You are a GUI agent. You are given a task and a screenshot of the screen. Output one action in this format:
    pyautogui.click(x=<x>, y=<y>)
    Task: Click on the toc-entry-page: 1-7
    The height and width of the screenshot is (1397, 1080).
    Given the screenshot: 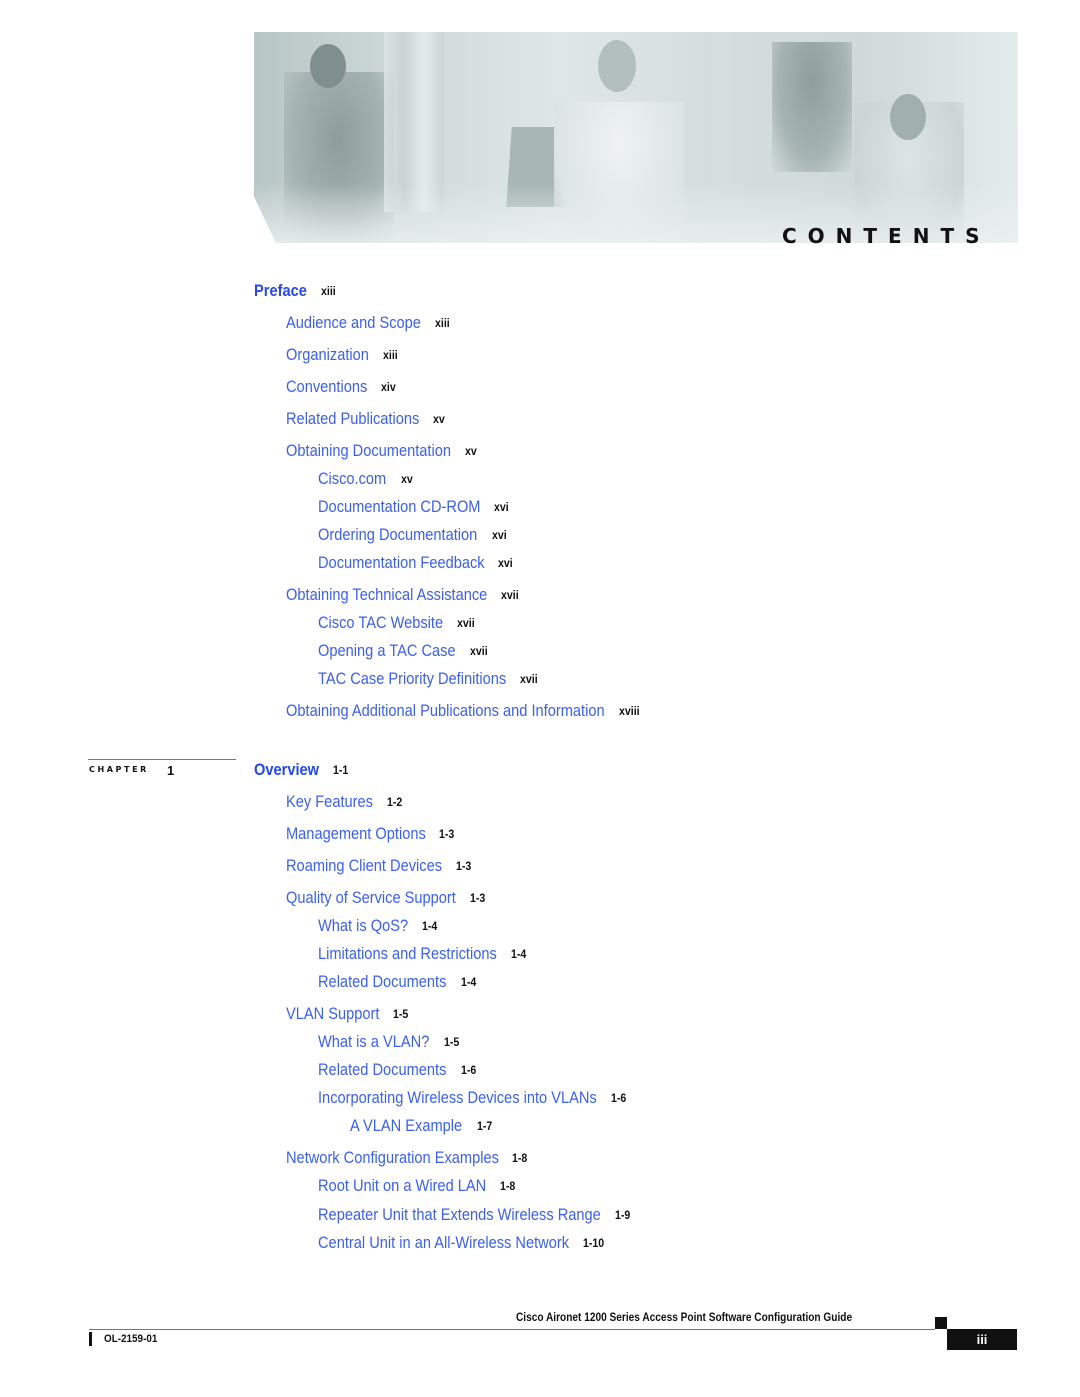 What is the action you would take?
    pyautogui.click(x=484, y=1127)
    